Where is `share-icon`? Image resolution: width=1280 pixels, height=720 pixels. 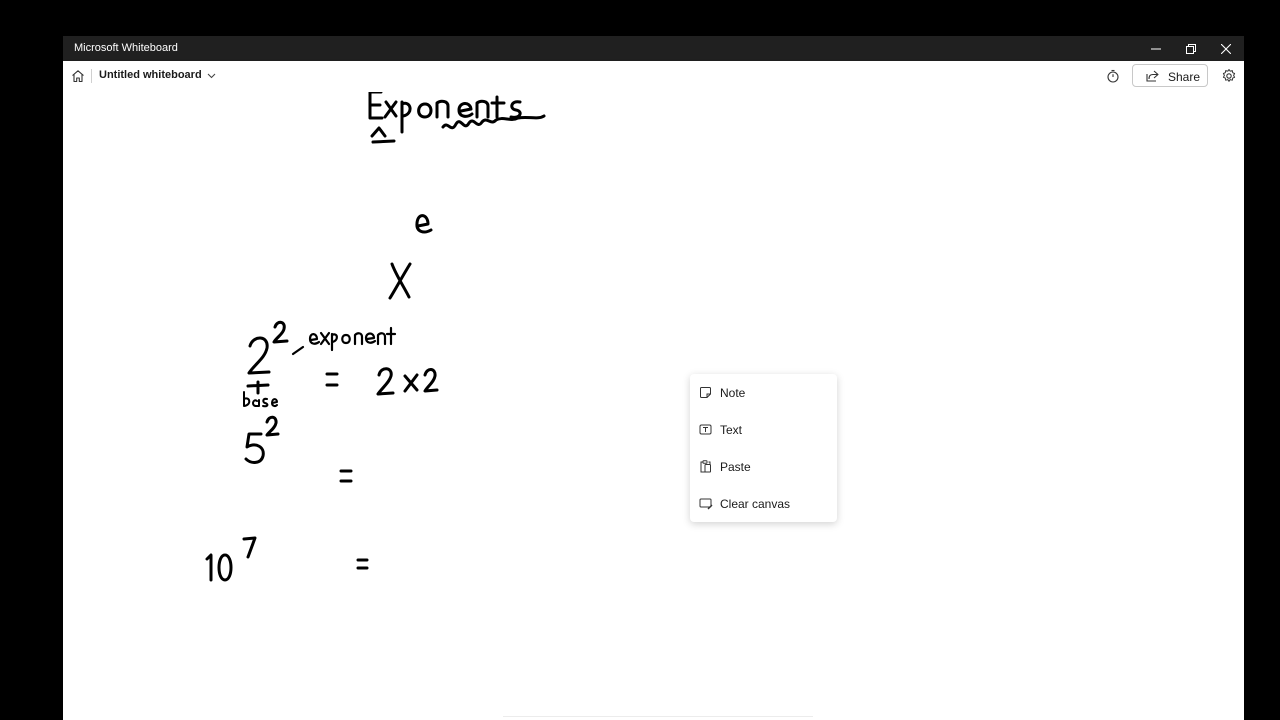
share-icon is located at coordinates (1152, 76).